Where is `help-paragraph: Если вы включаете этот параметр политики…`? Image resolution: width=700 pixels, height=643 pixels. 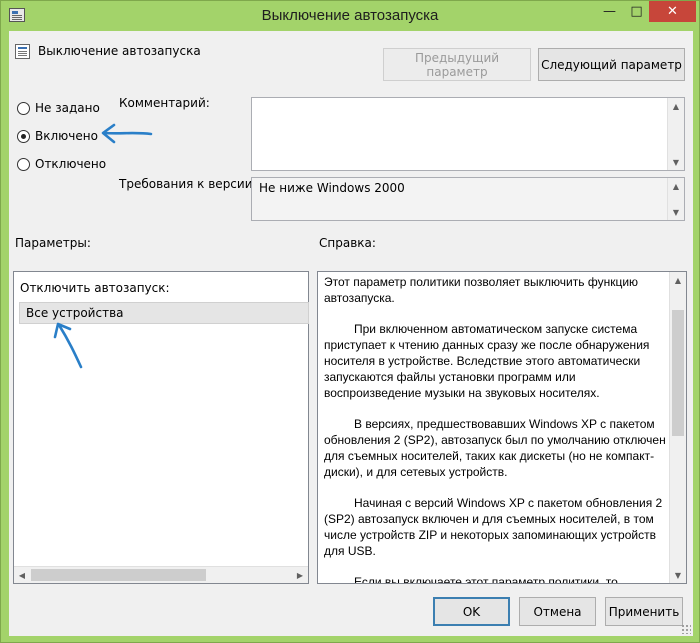
help-paragraph: Если вы включаете этот параметр политики… is located at coordinates (486, 579).